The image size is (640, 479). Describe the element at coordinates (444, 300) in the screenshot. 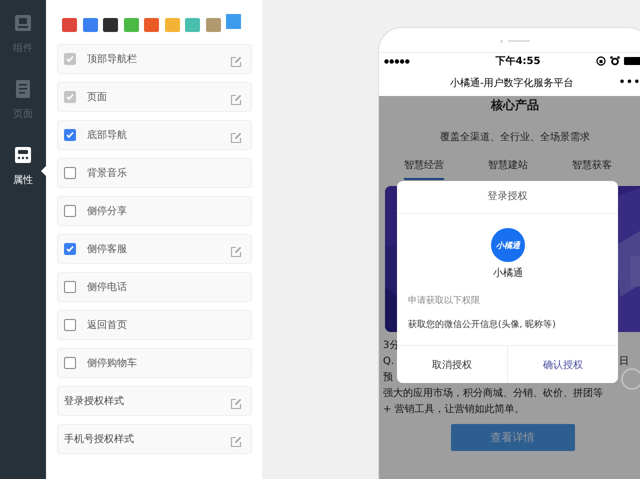

I see `permission-heading: 申请获取以下权限` at that location.